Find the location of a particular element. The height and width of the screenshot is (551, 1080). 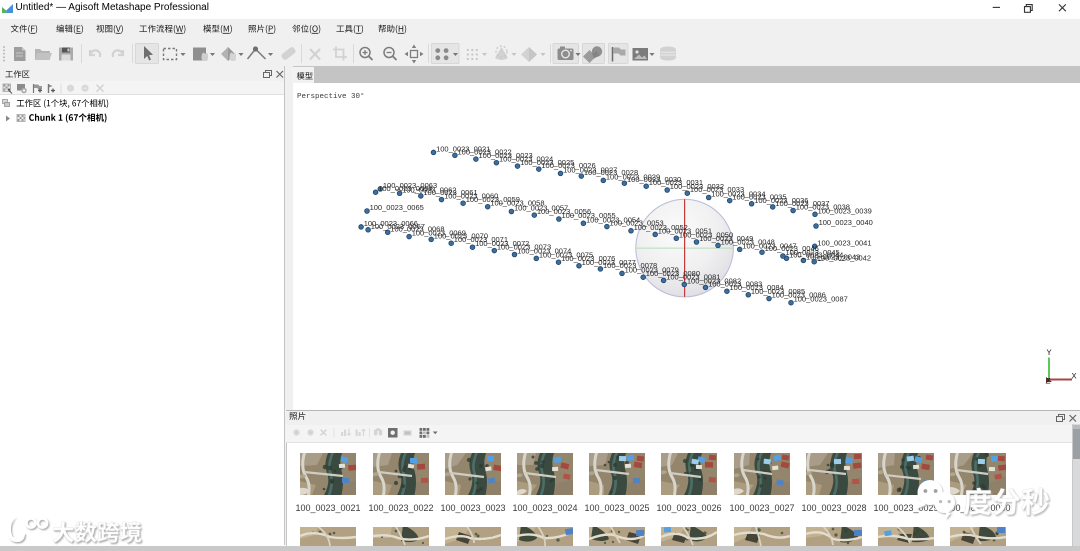

svg-text: X is located at coordinates (1074, 377).